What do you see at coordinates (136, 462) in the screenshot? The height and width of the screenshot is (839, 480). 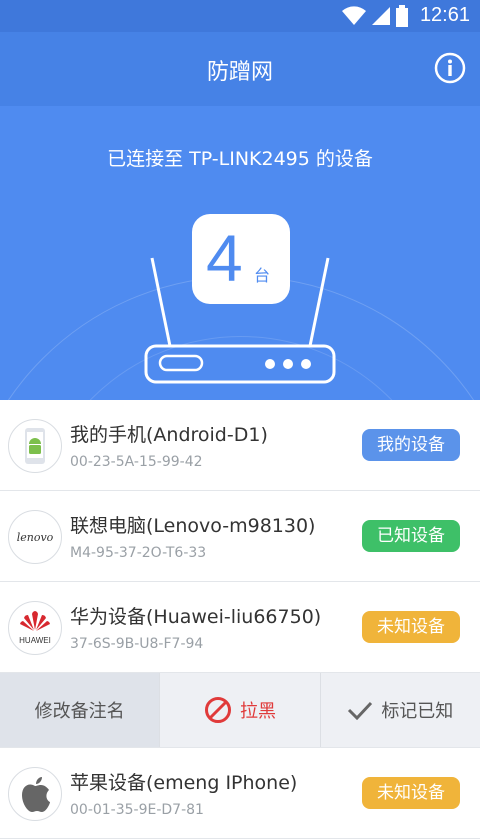 I see `device-mac: 00-23-5A-15-99-42` at bounding box center [136, 462].